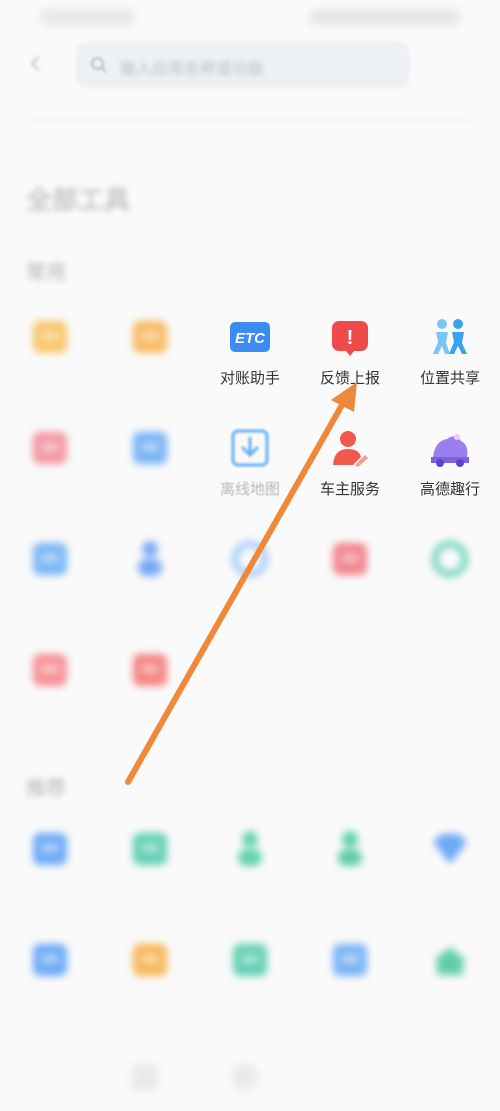 This screenshot has height=1111, width=500. I want to click on svg-text: ETC, so click(250, 338).